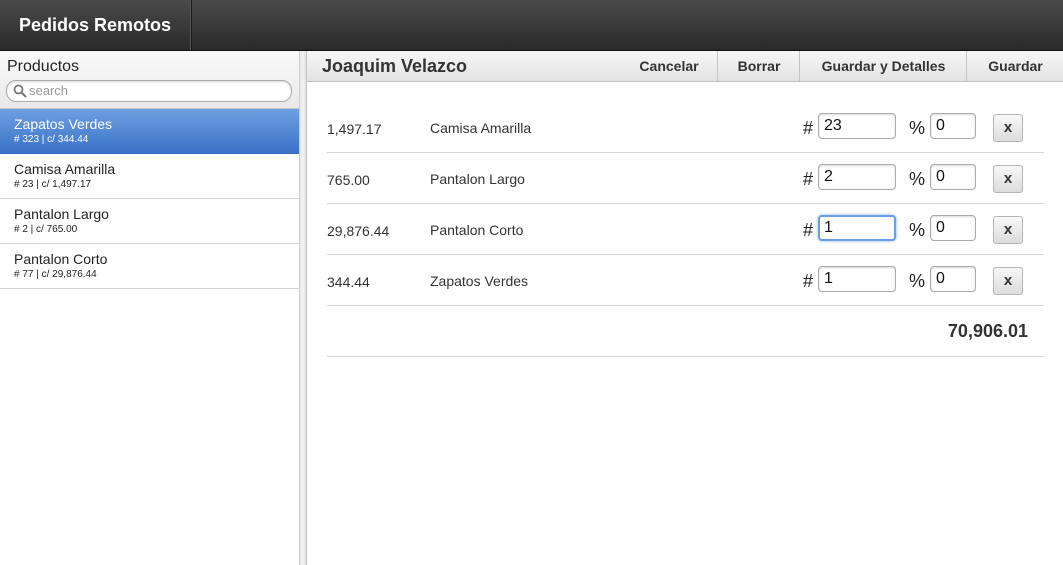 The height and width of the screenshot is (565, 1063). Describe the element at coordinates (46, 229) in the screenshot. I see `product-meta: # 2 | c/ 765.00` at that location.